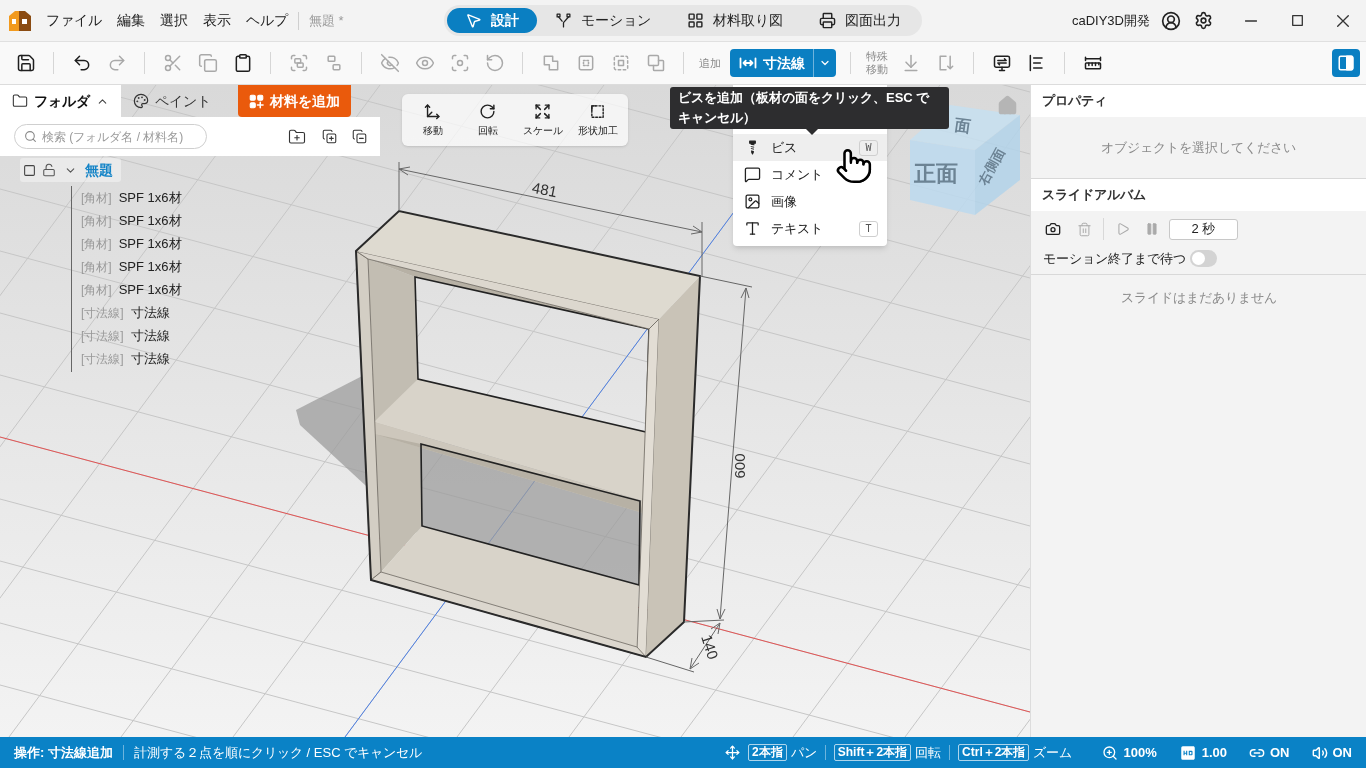 This screenshot has width=1366, height=768. Describe the element at coordinates (326, 20) in the screenshot. I see `document-title: 無題 *` at that location.